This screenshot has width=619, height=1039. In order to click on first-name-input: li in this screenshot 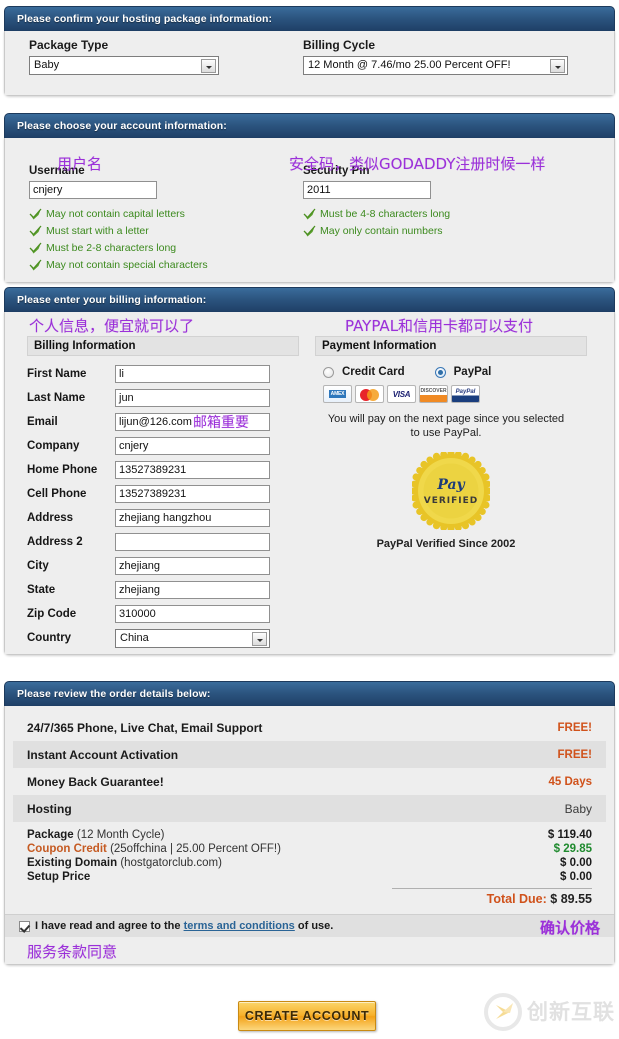, I will do `click(192, 374)`.